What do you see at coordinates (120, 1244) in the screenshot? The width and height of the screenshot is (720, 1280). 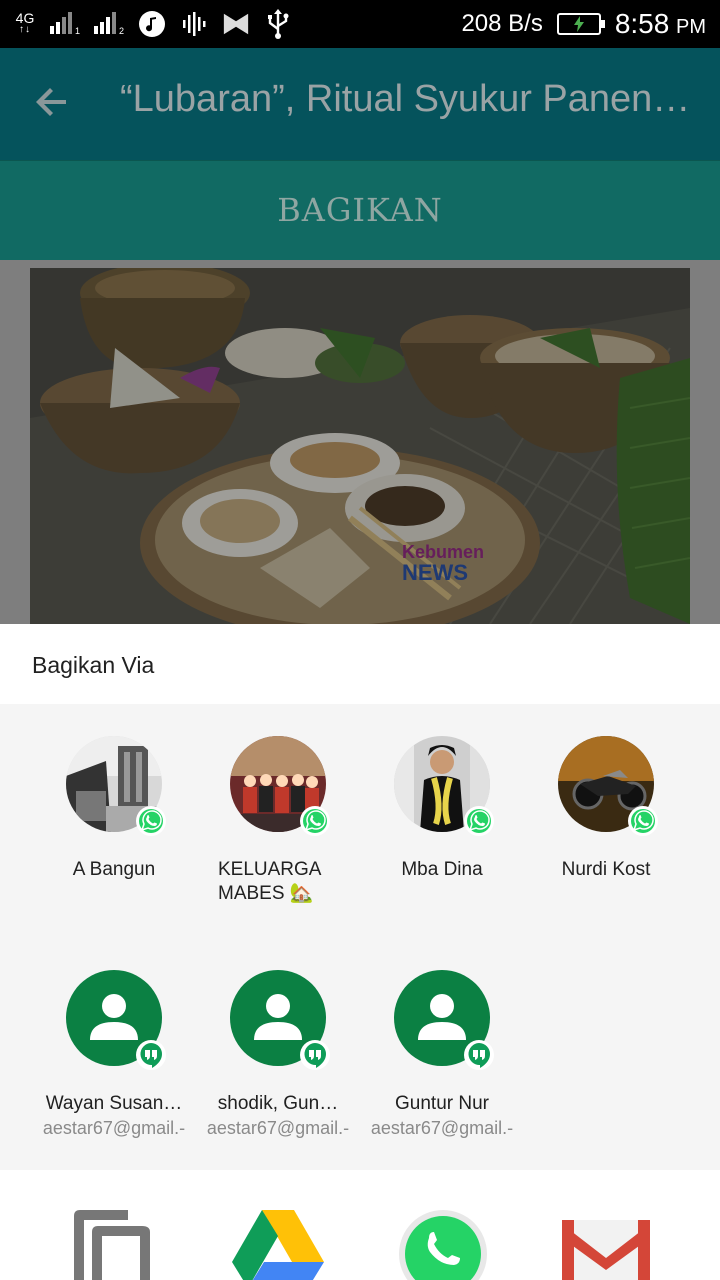 I see `copy-icon` at bounding box center [120, 1244].